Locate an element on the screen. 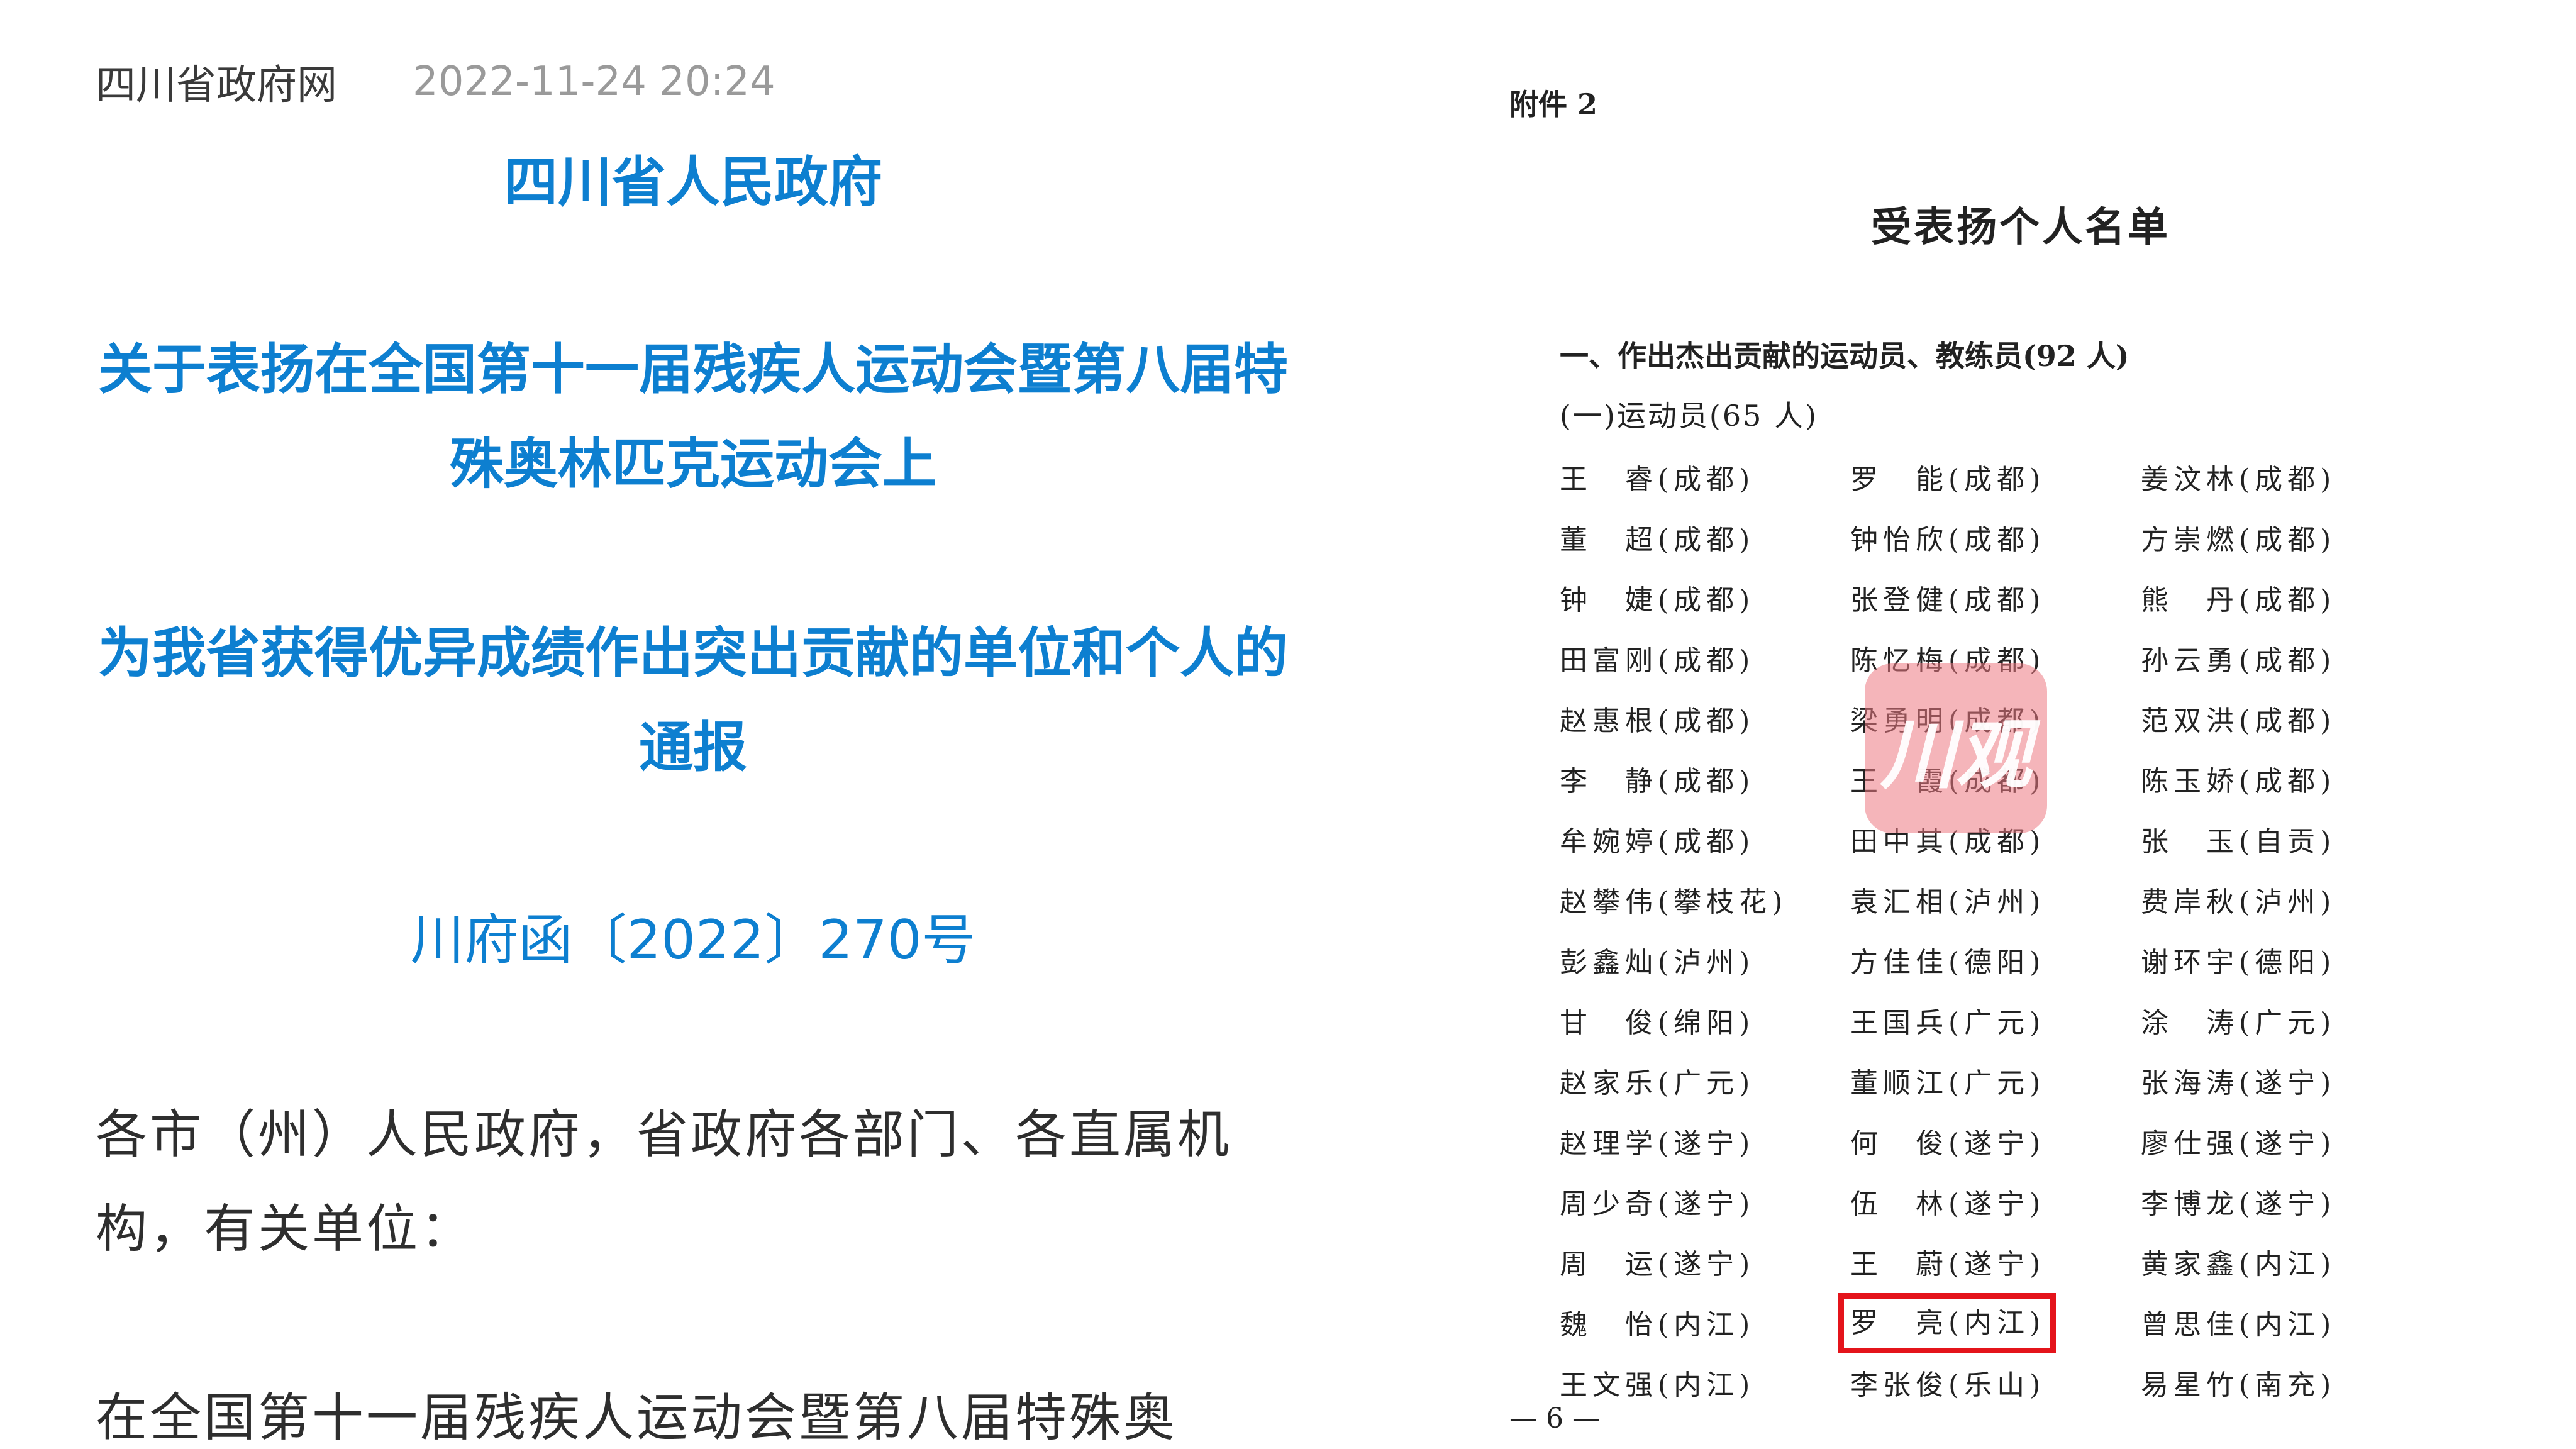 Image resolution: width=2576 pixels, height=1449 pixels. document-number: 川府函〔2022〕270号 is located at coordinates (693, 940).